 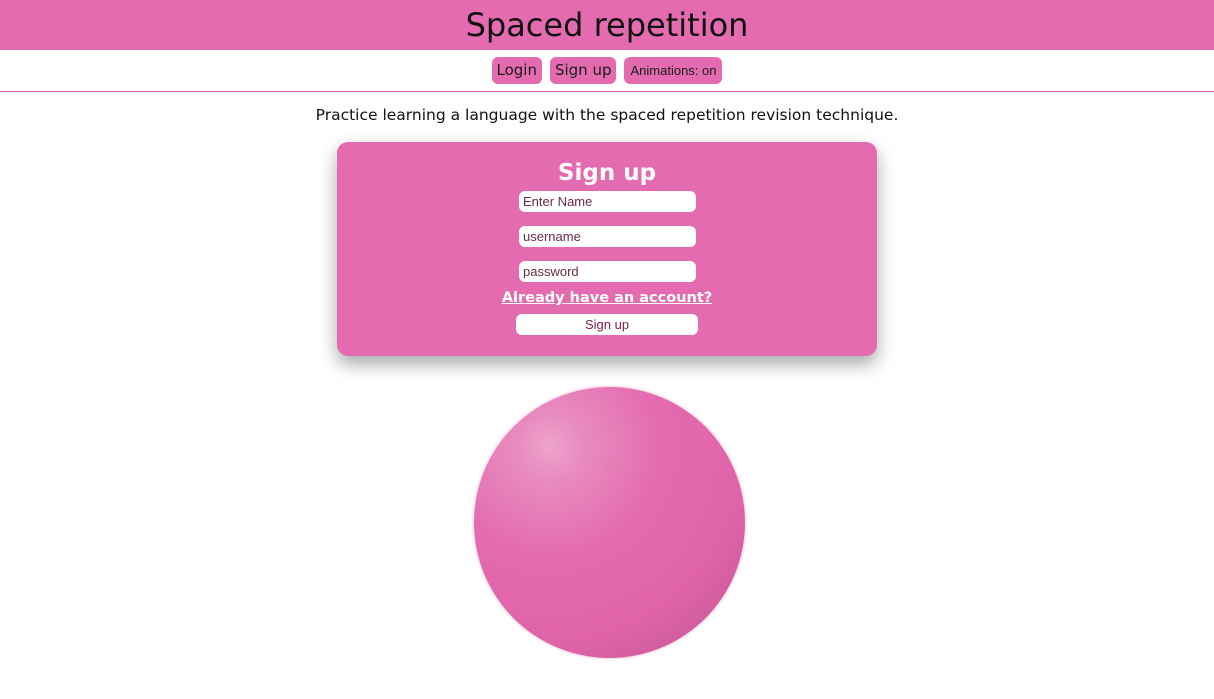 What do you see at coordinates (607, 173) in the screenshot?
I see `signup-title: Sign up` at bounding box center [607, 173].